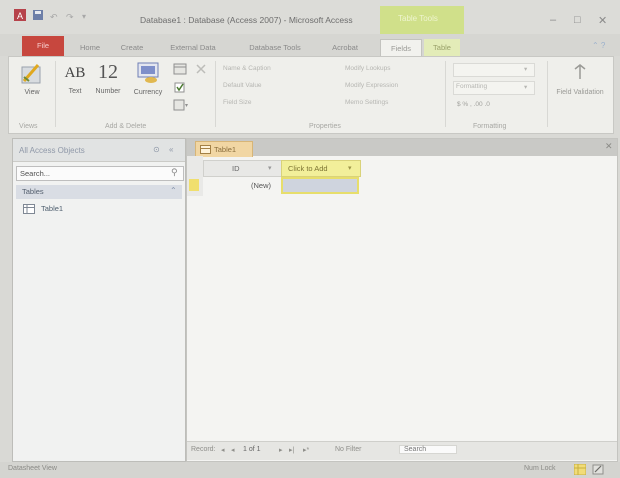 The width and height of the screenshot is (620, 478). What do you see at coordinates (100, 173) in the screenshot?
I see `nav-search-input: Search... ⚲` at bounding box center [100, 173].